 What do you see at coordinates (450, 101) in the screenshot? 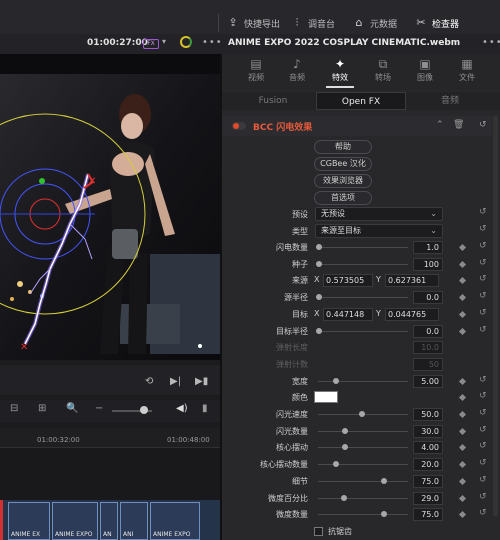
I see `subtab-audio: 音频` at bounding box center [450, 101].